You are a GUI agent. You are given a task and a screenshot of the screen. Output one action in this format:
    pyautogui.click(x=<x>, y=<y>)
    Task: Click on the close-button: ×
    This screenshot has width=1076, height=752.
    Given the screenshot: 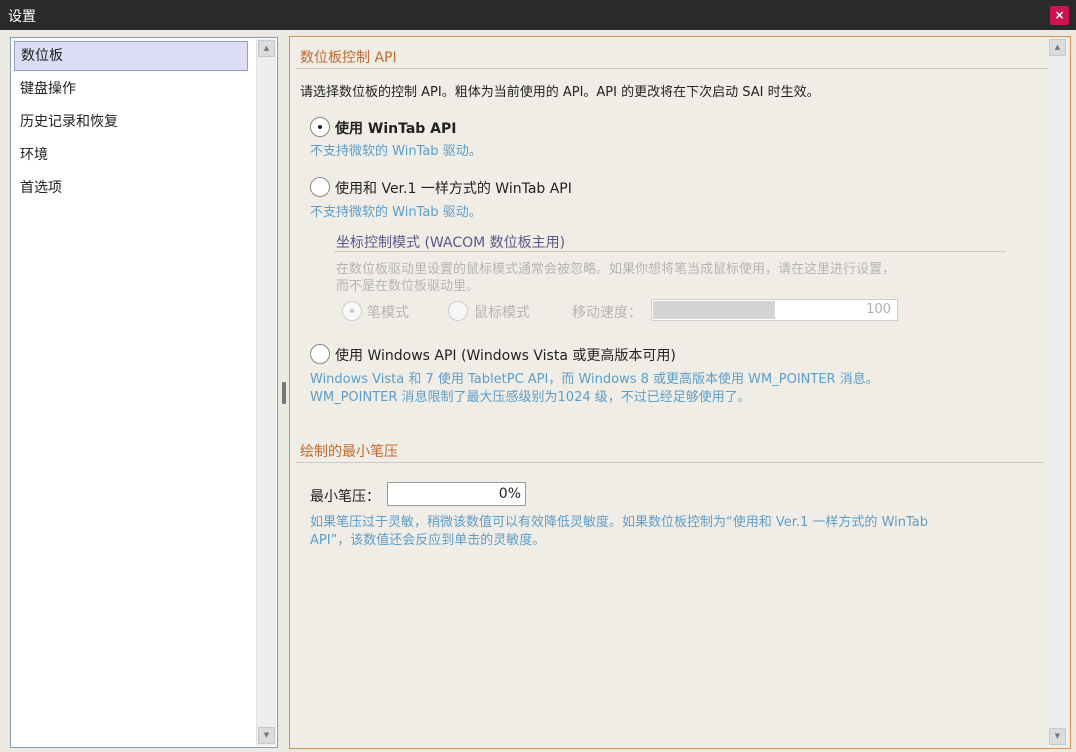 What is the action you would take?
    pyautogui.click(x=1059, y=15)
    